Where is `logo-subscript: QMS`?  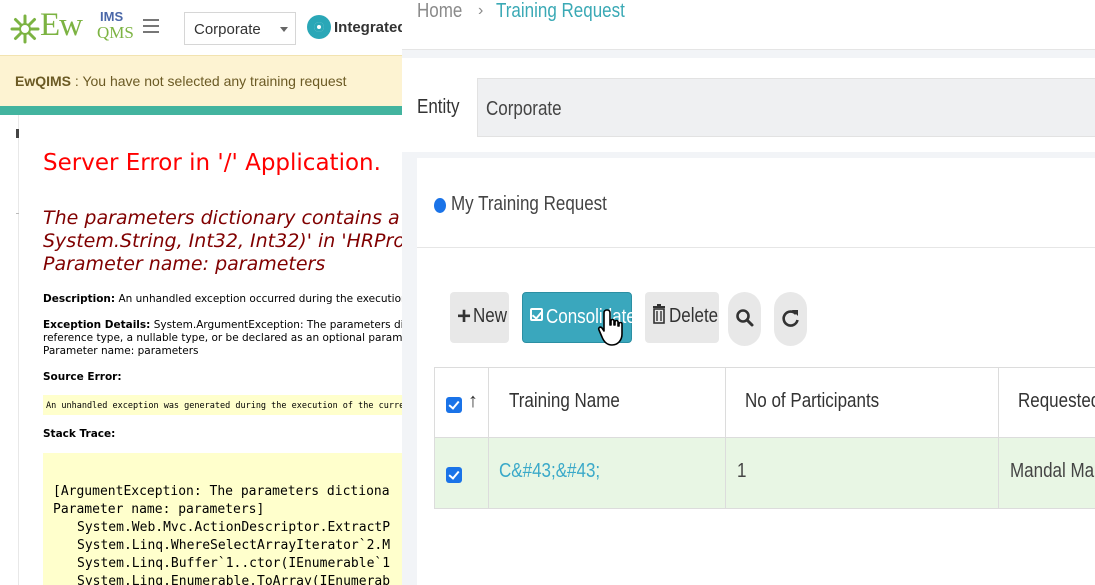 logo-subscript: QMS is located at coordinates (115, 32).